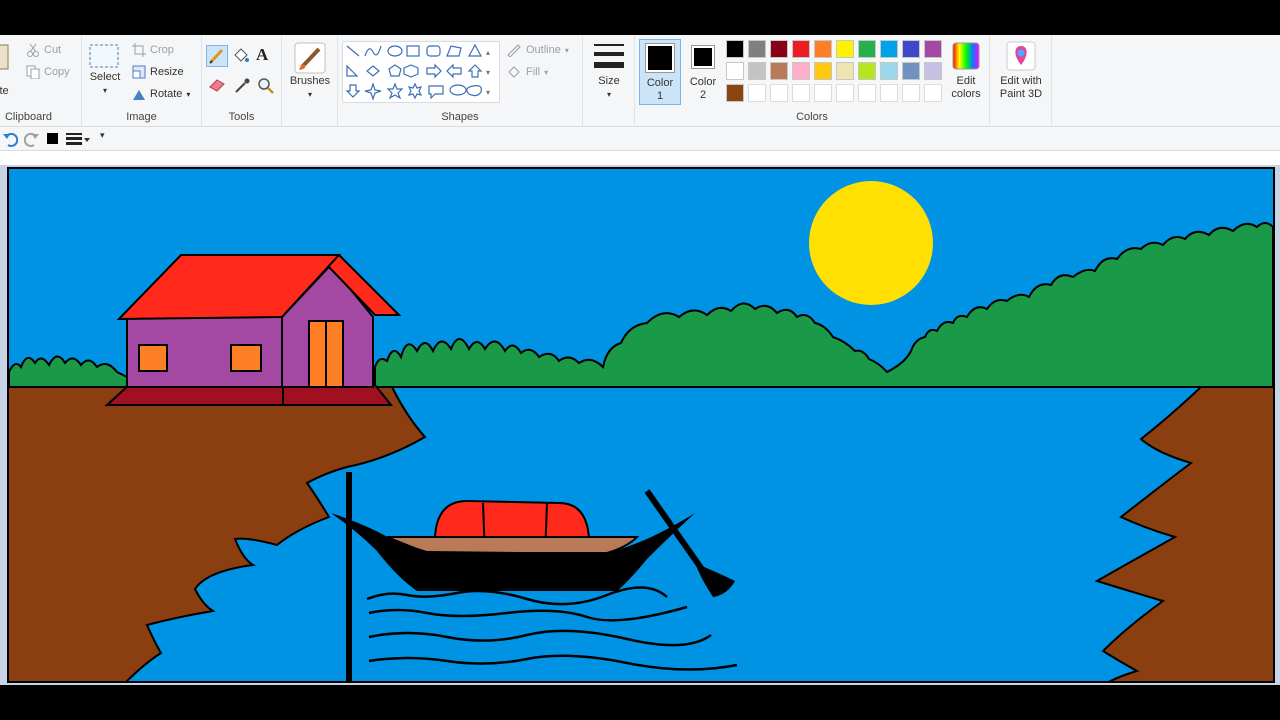  I want to click on customize-toolbar-icon: ▾, so click(102, 135).